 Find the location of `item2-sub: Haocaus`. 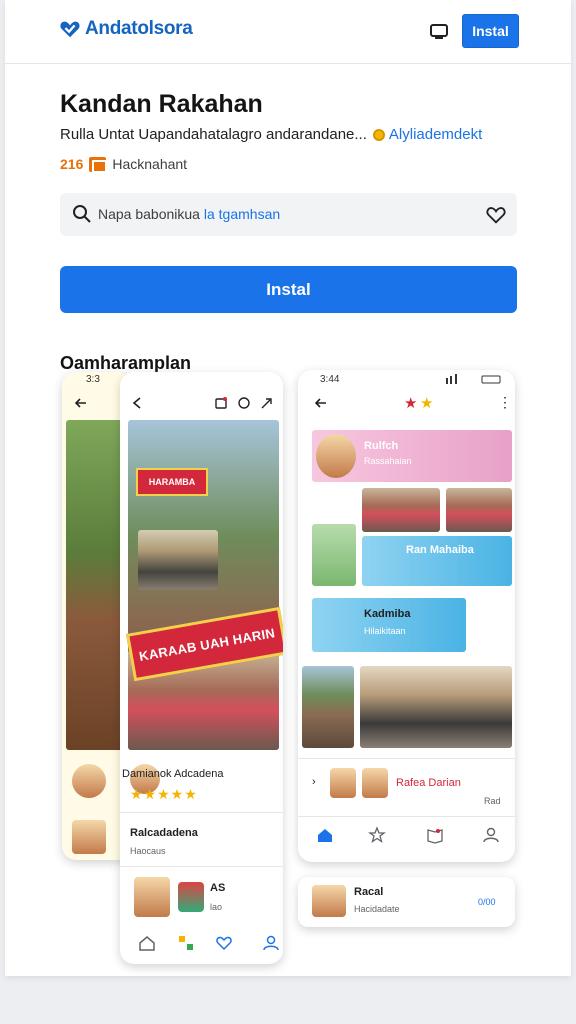

item2-sub: Haocaus is located at coordinates (148, 851).